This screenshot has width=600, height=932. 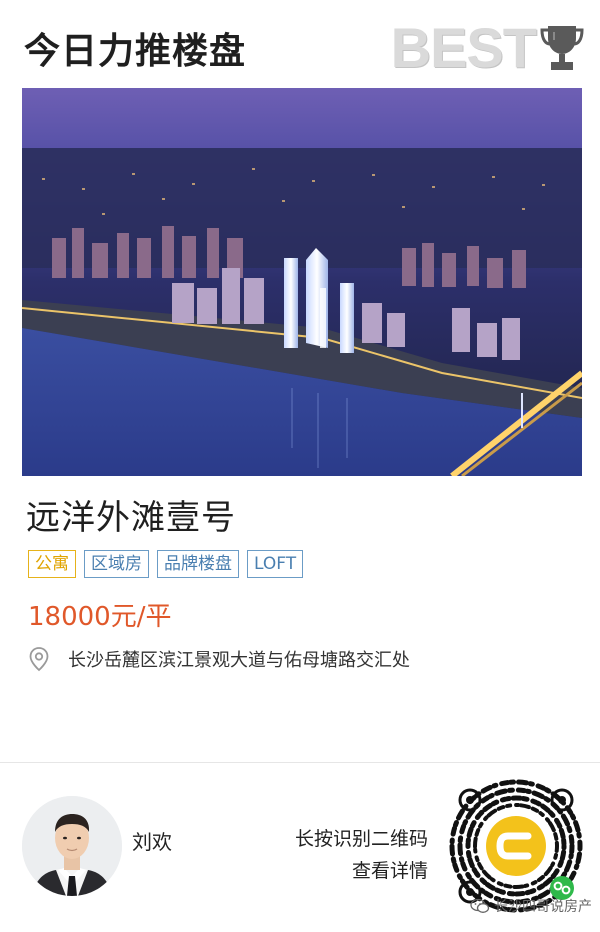 What do you see at coordinates (300, 762) in the screenshot?
I see `divider` at bounding box center [300, 762].